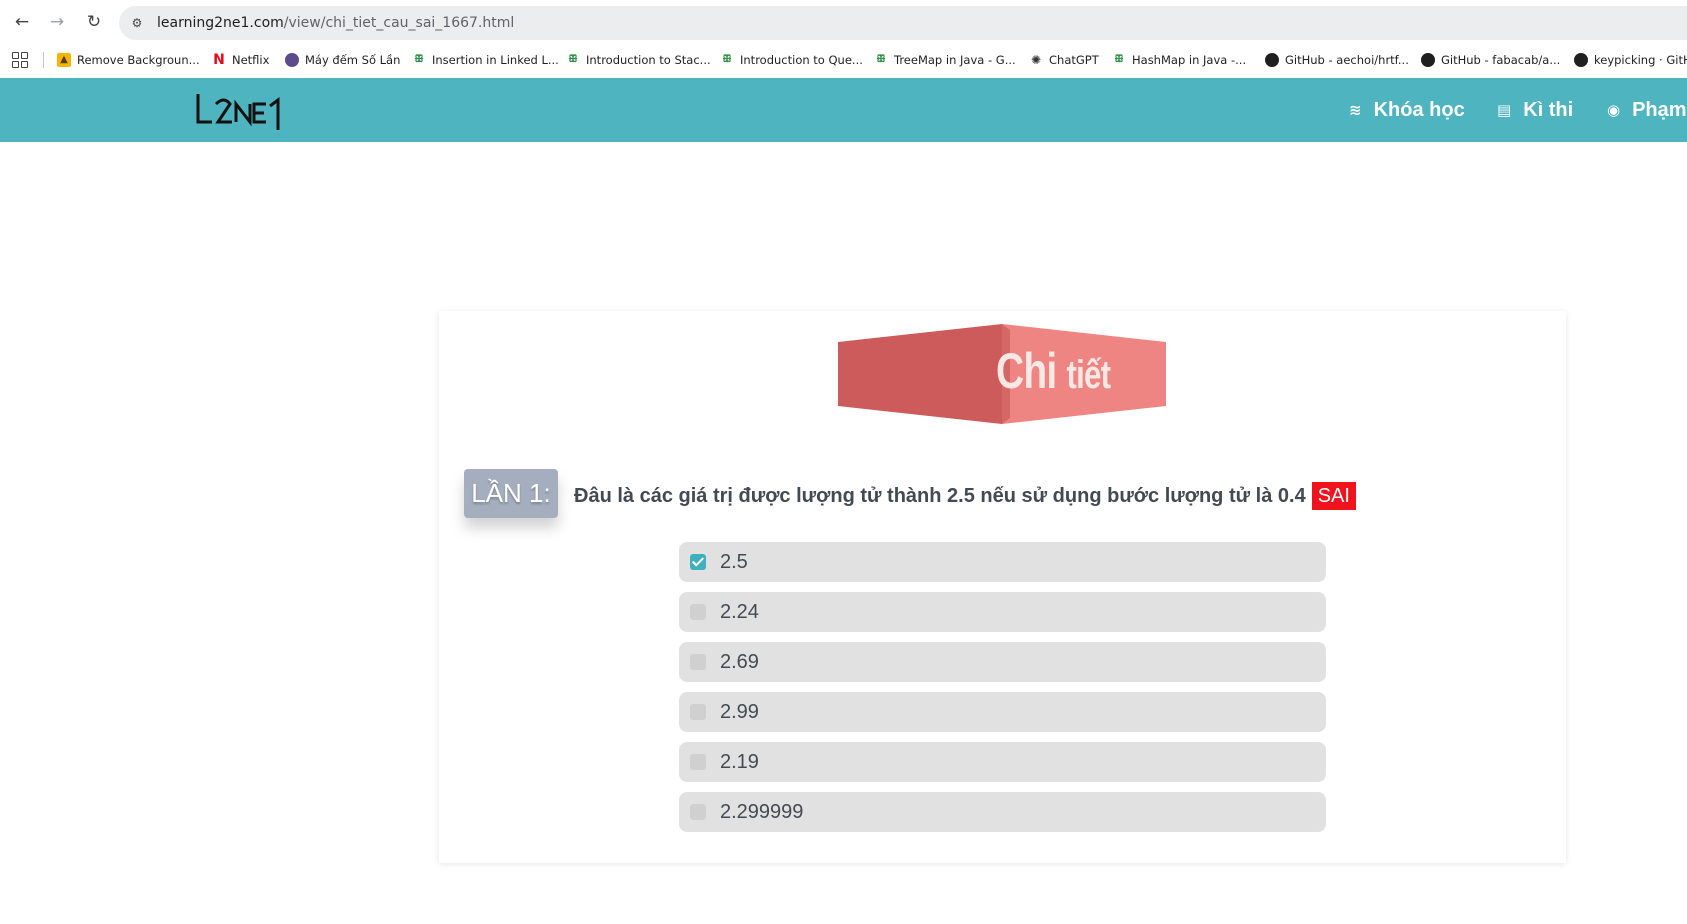  I want to click on netflix-icon: N, so click(219, 60).